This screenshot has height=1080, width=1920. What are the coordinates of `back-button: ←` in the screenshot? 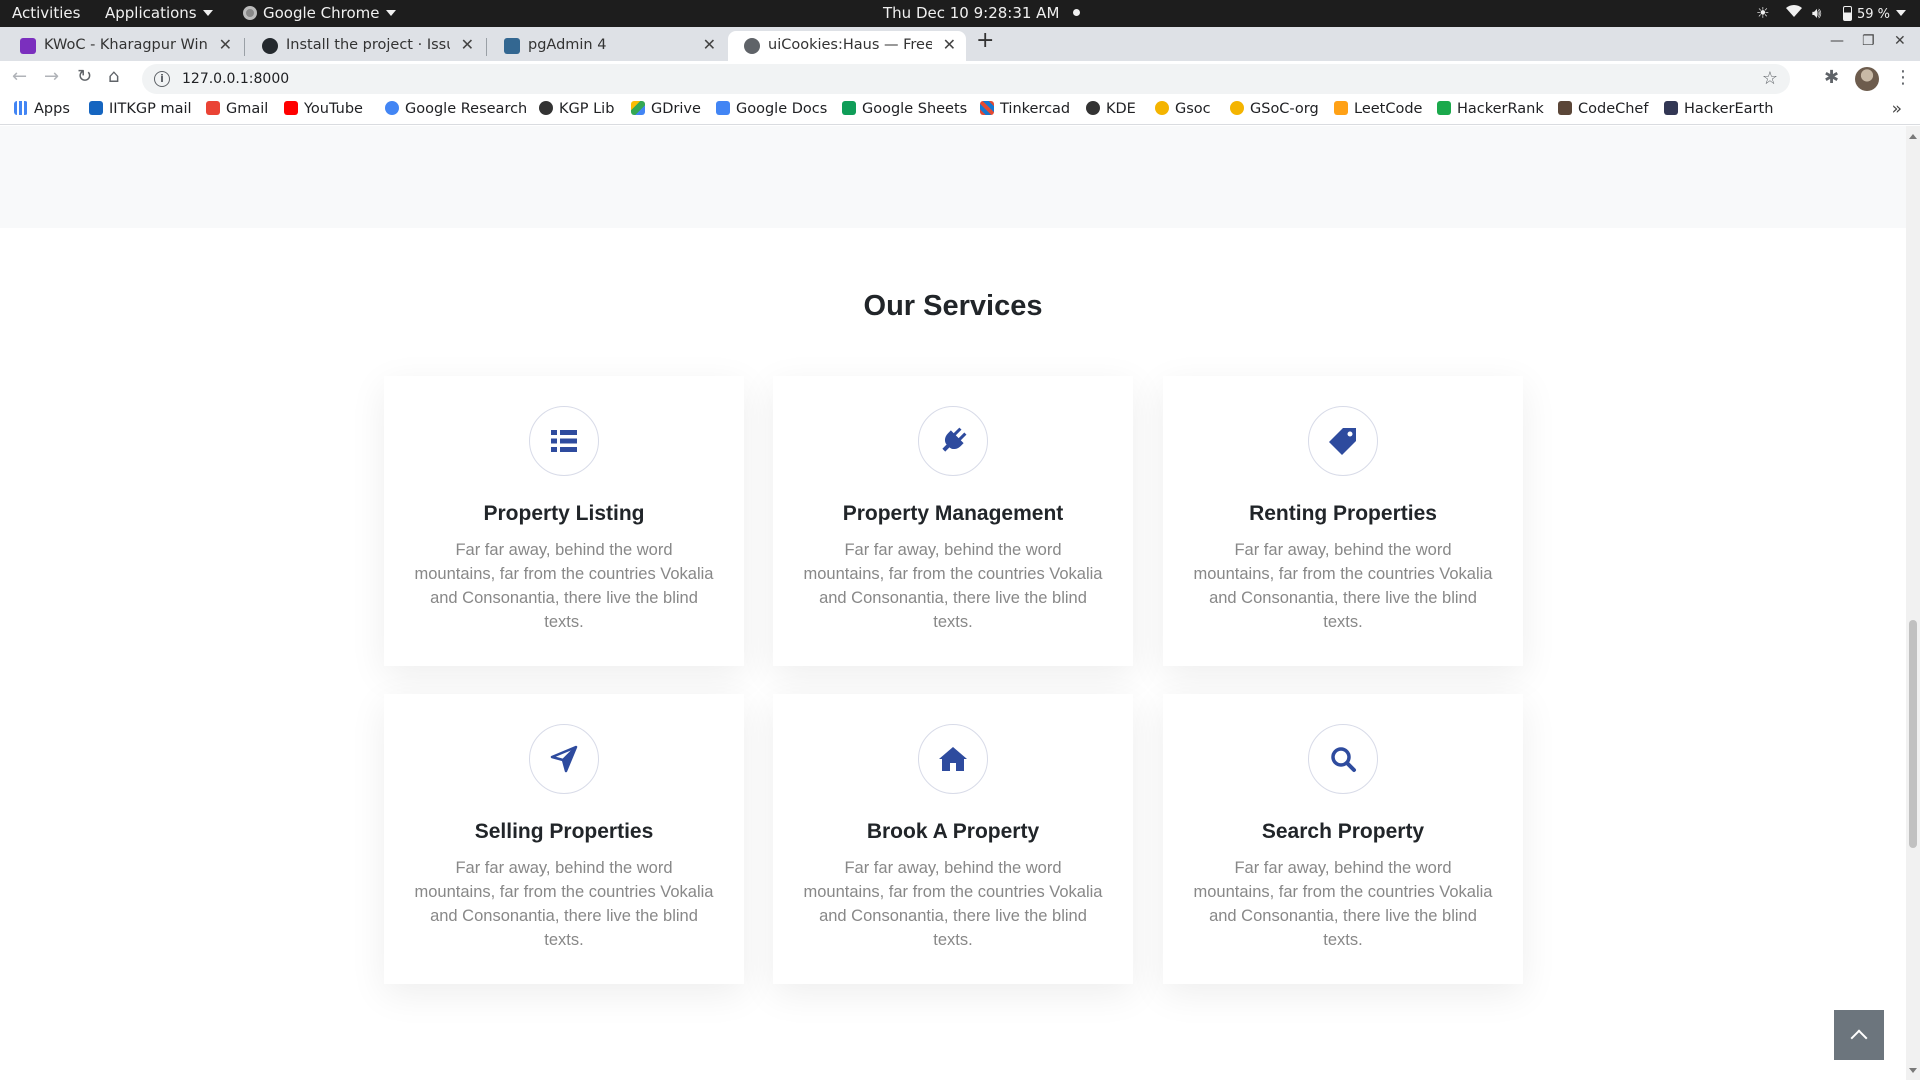 It's located at (19, 76).